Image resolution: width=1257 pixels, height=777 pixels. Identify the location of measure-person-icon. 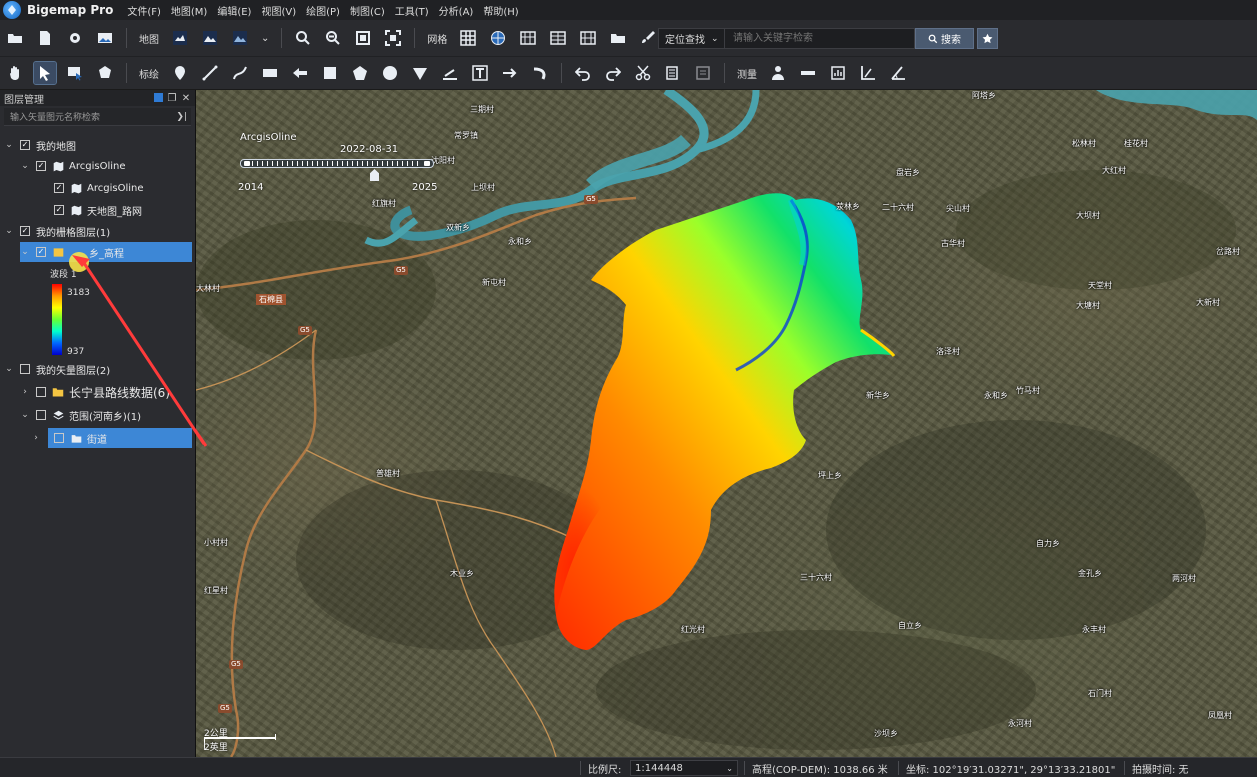
(778, 73).